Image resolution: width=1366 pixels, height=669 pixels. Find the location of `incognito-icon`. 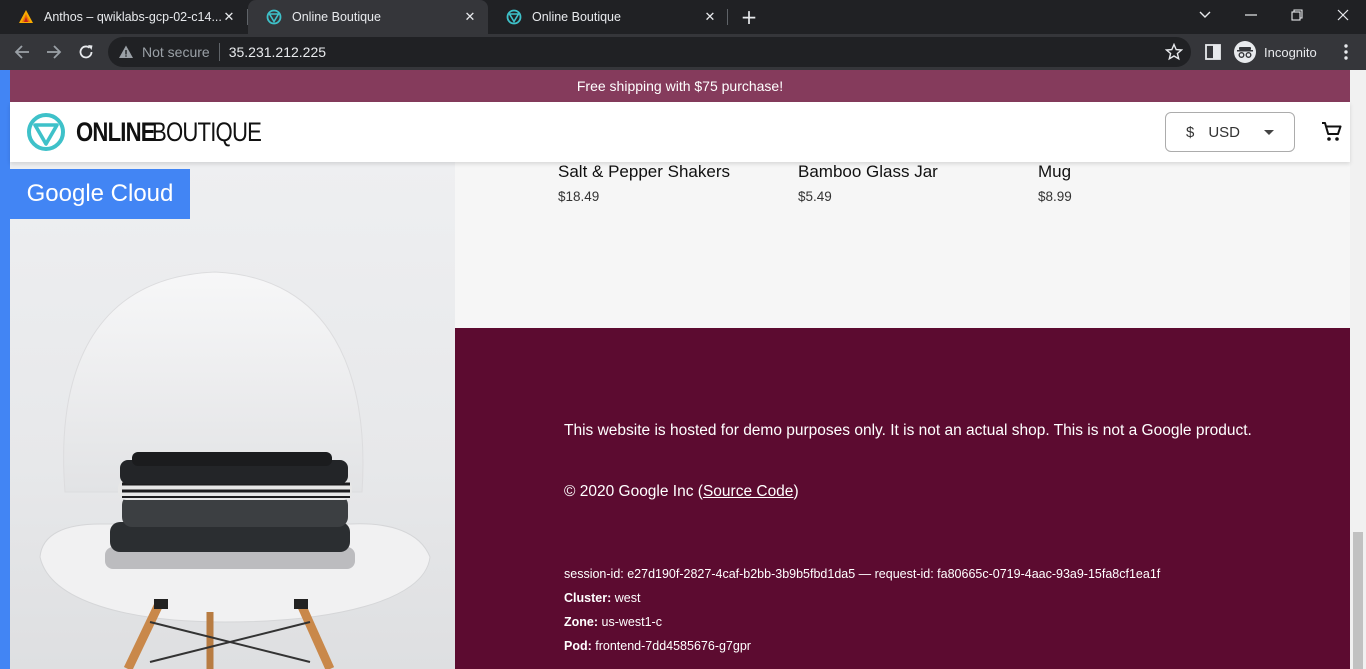

incognito-icon is located at coordinates (1245, 52).